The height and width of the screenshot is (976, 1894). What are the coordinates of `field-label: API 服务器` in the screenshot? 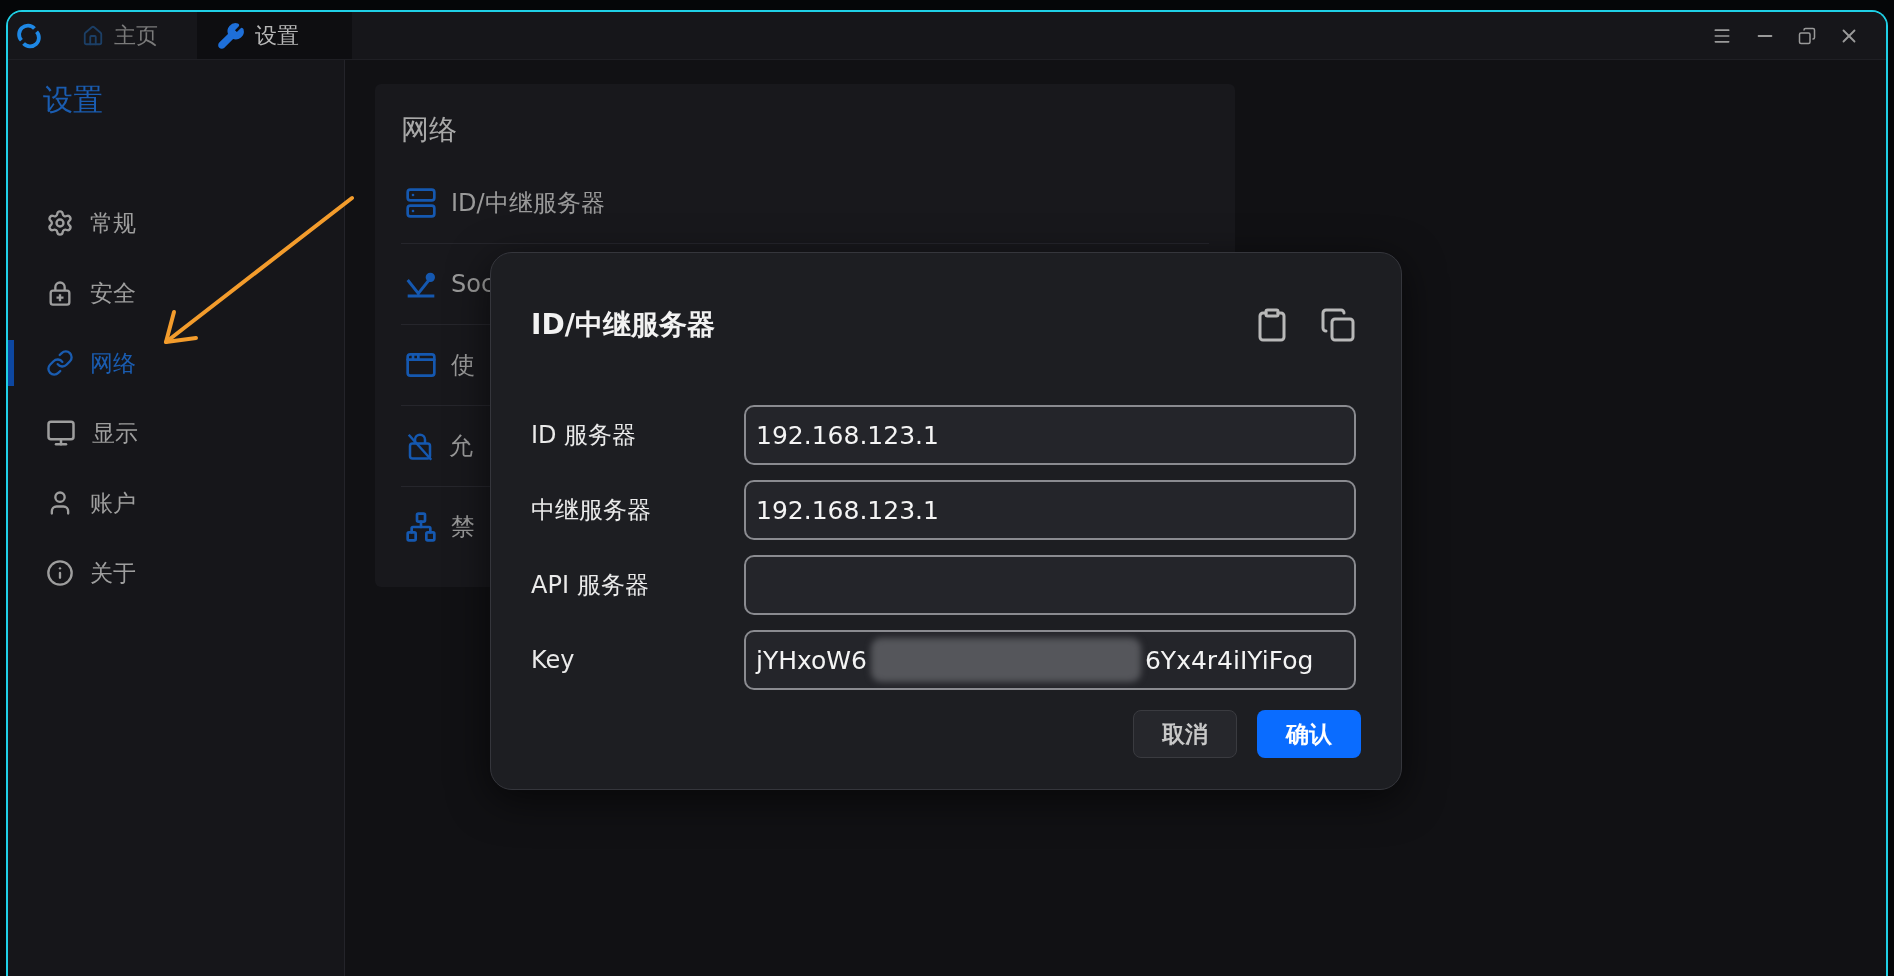 It's located at (590, 585).